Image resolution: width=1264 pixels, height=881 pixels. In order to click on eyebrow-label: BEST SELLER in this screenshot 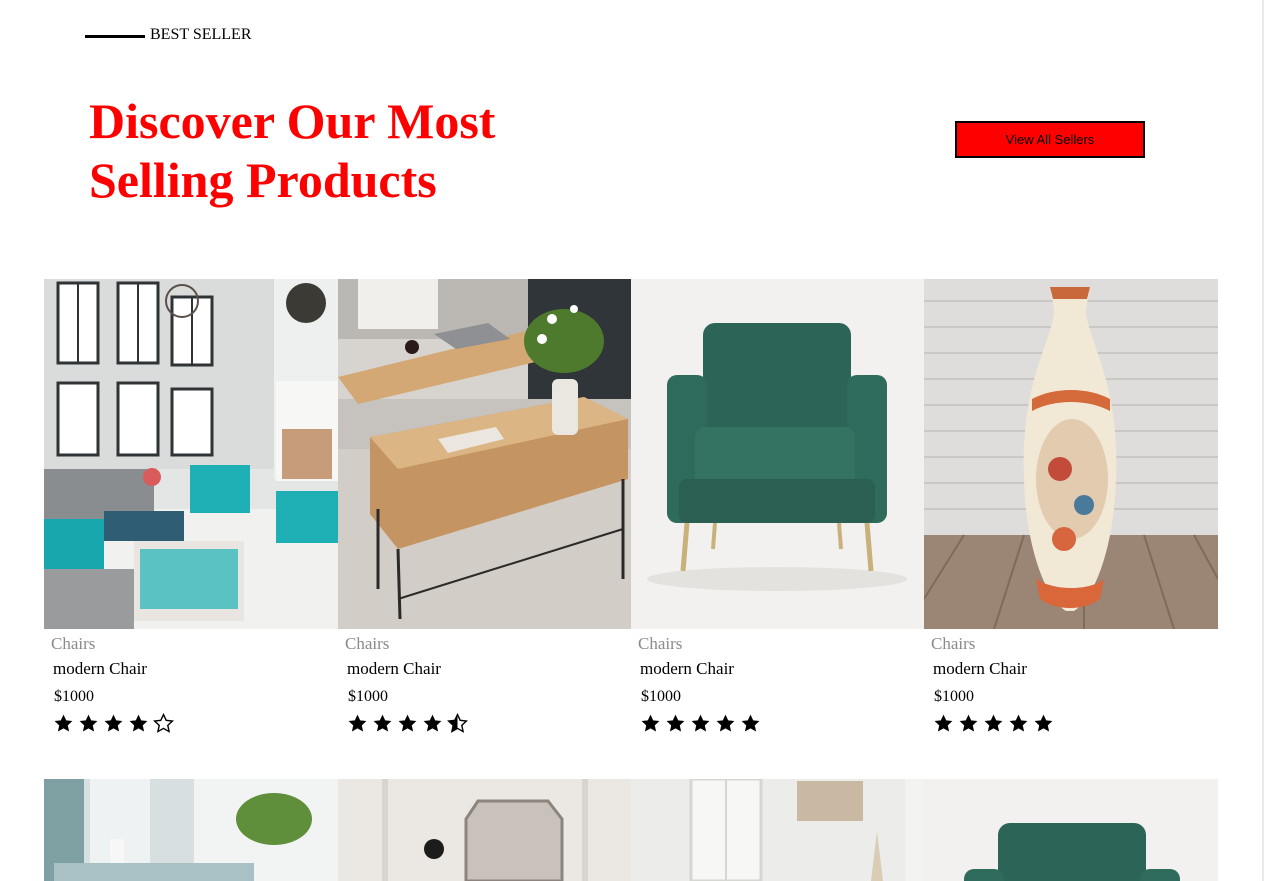, I will do `click(201, 34)`.